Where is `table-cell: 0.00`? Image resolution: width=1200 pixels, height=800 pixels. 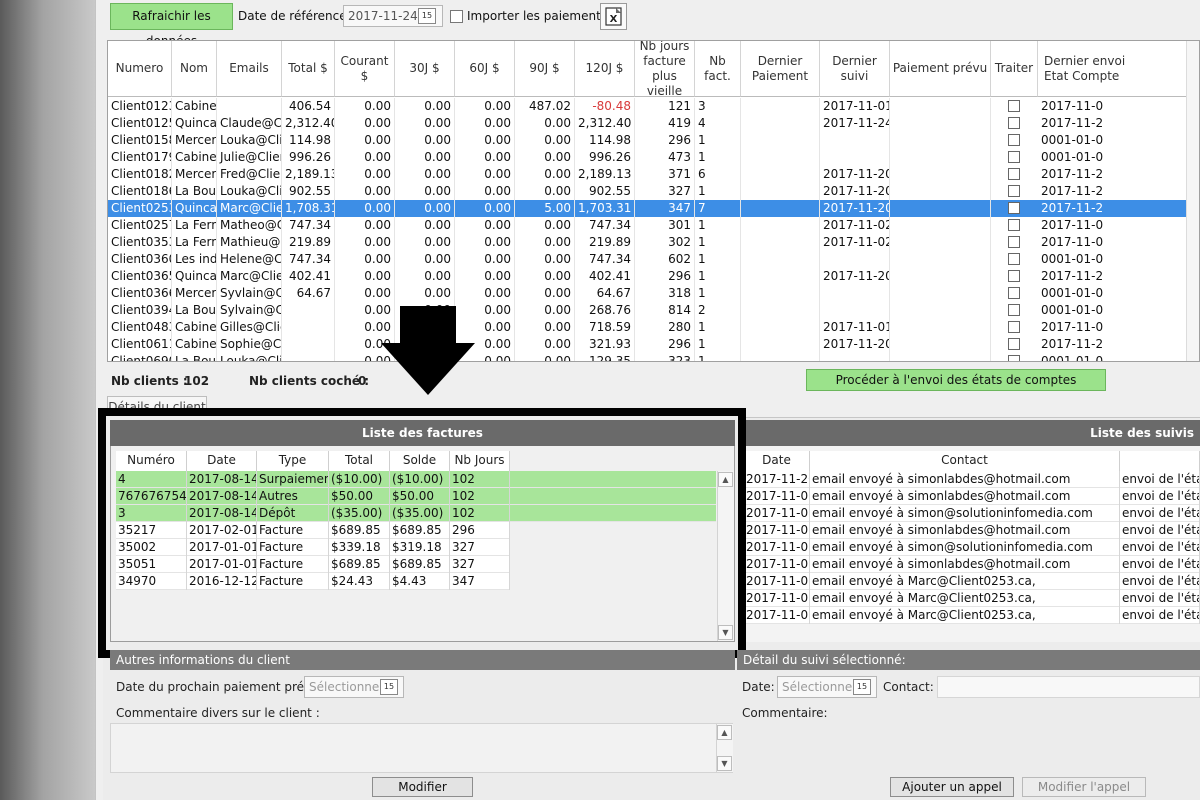
table-cell: 0.00 is located at coordinates (425, 123).